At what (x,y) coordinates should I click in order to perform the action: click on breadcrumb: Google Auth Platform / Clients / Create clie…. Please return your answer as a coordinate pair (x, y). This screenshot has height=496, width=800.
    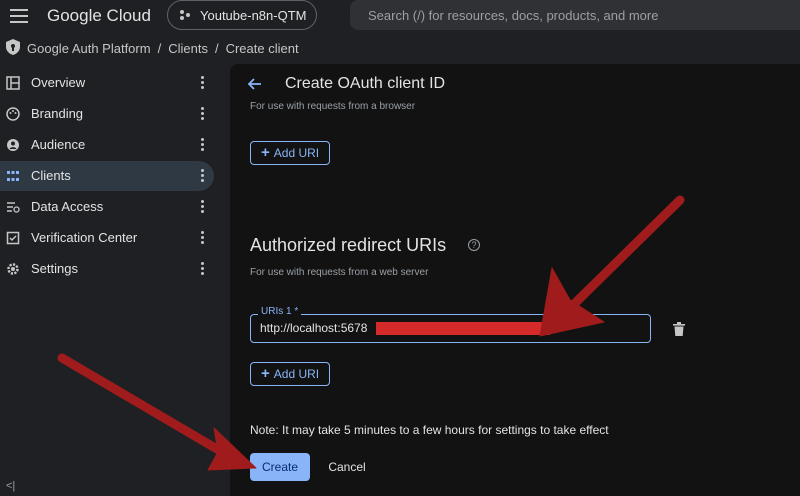
    Looking at the image, I should click on (400, 48).